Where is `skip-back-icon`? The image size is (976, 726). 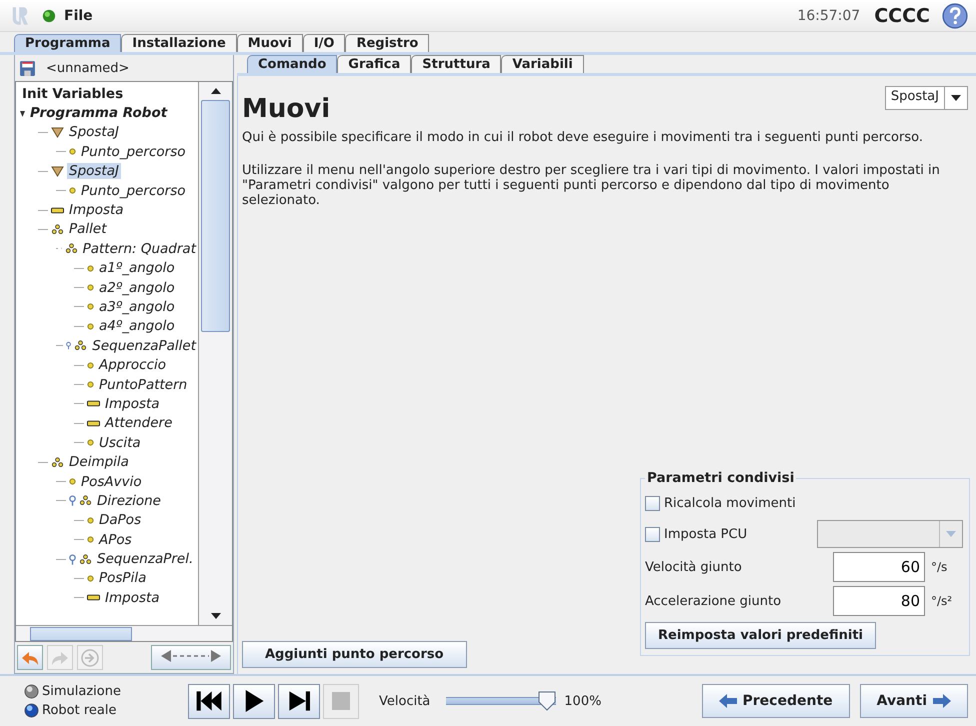
skip-back-icon is located at coordinates (209, 701).